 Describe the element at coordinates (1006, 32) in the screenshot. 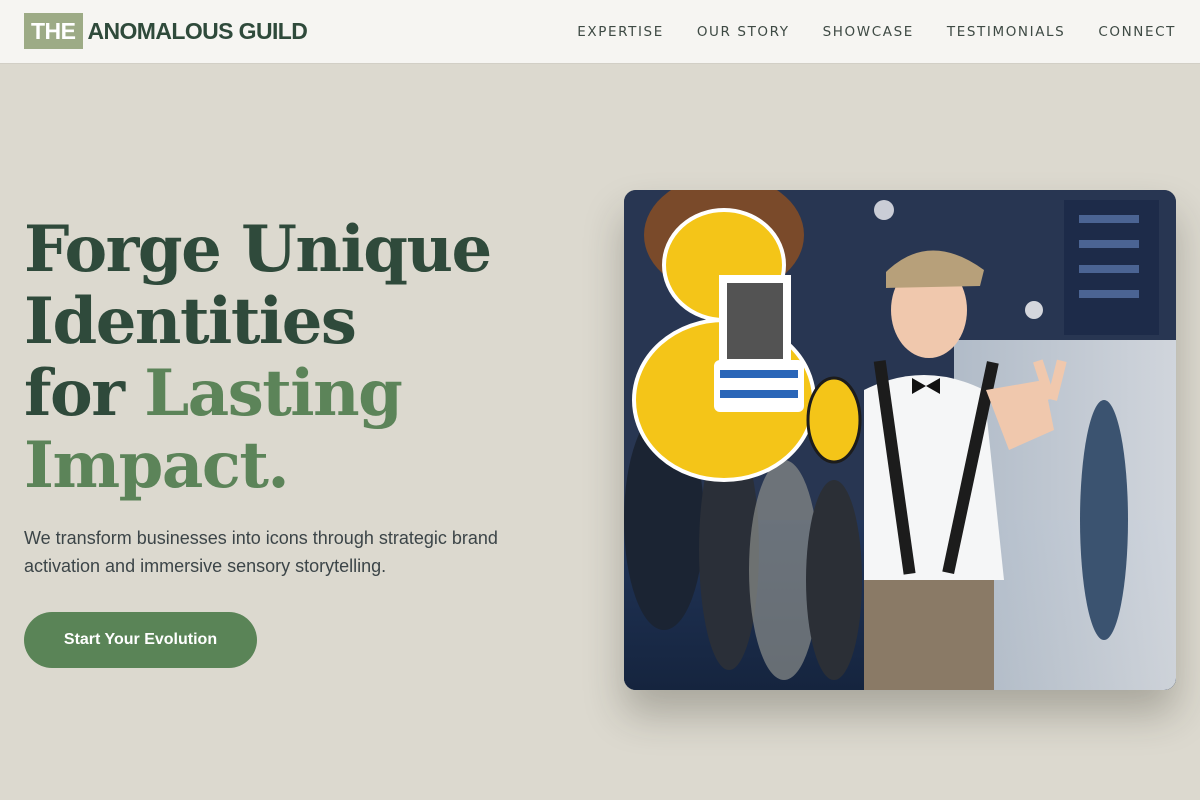

I see `nav-testimonials: TESTIMONIALS` at that location.